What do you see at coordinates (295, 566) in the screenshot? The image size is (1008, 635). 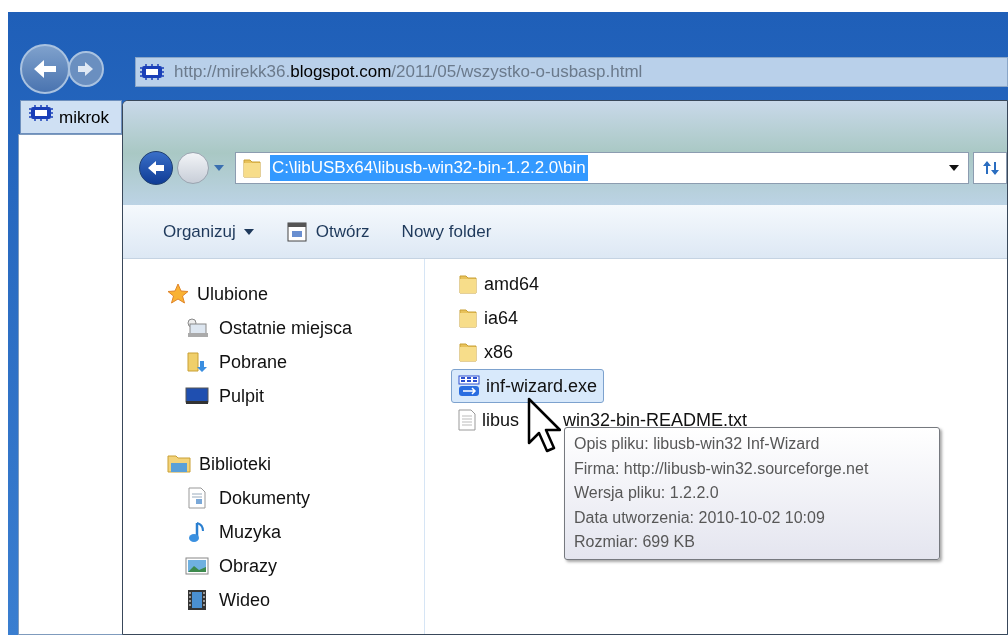 I see `nav-item: Obrazy` at bounding box center [295, 566].